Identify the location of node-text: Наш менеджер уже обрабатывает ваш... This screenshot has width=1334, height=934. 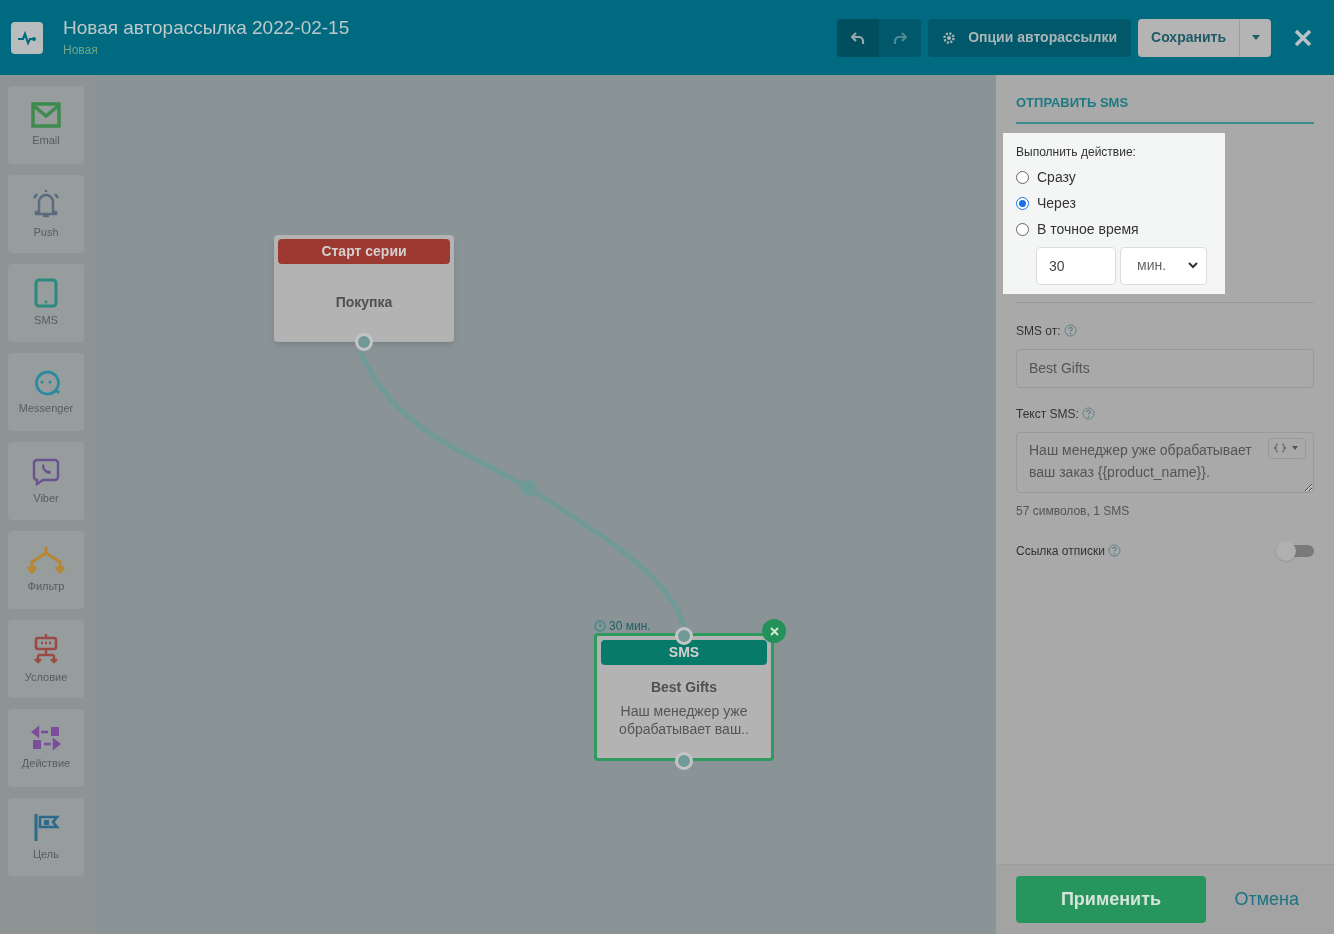
(684, 720).